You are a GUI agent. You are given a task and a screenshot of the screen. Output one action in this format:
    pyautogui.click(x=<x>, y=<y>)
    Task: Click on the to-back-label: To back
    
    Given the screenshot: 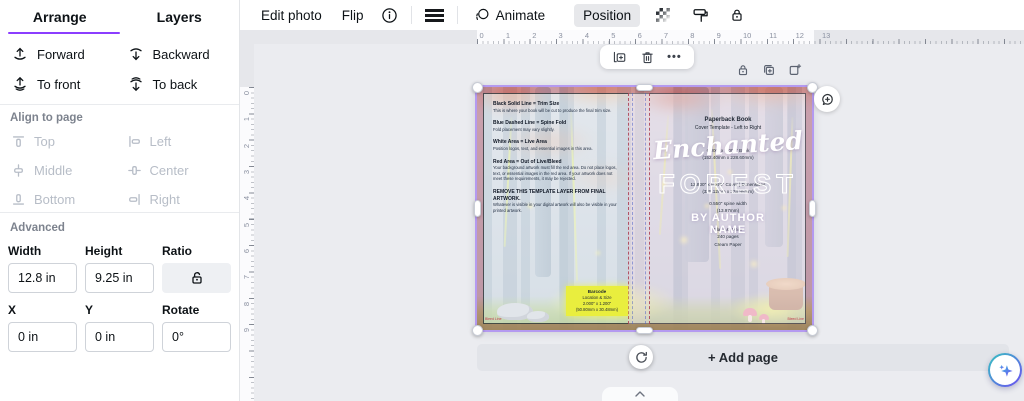 What is the action you would take?
    pyautogui.click(x=175, y=84)
    